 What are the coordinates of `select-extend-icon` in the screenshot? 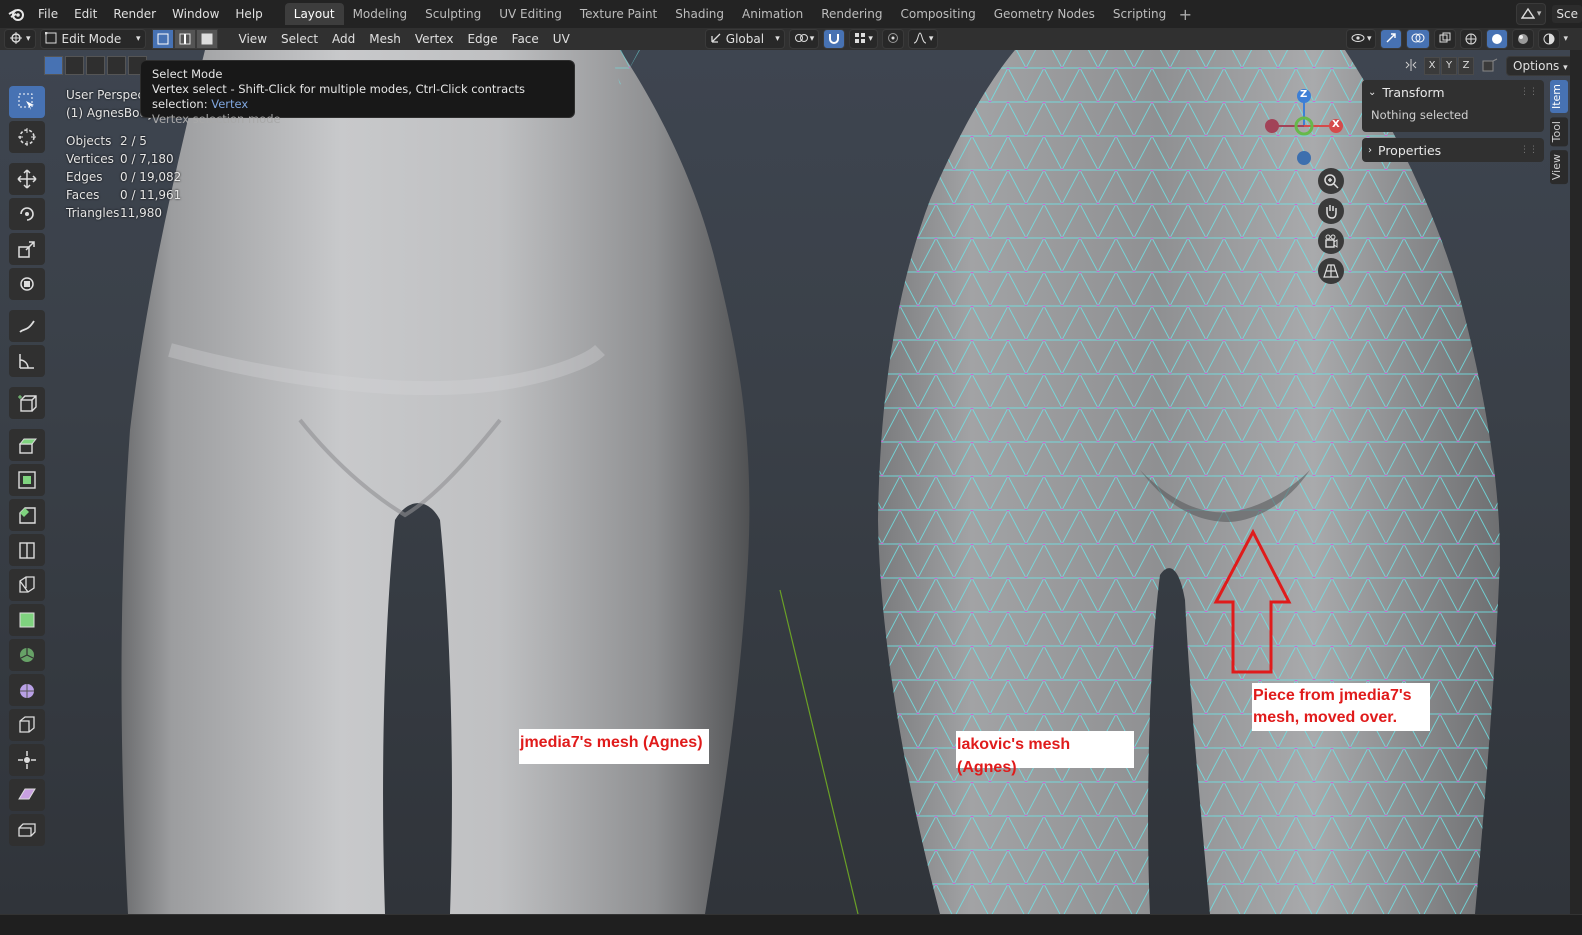 It's located at (74, 65).